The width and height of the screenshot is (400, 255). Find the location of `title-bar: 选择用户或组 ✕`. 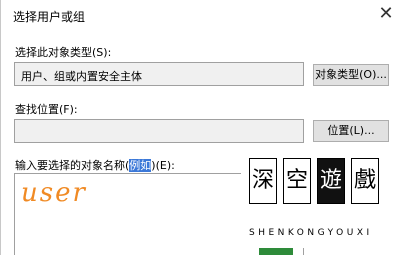

title-bar: 选择用户或组 ✕ is located at coordinates (200, 14).